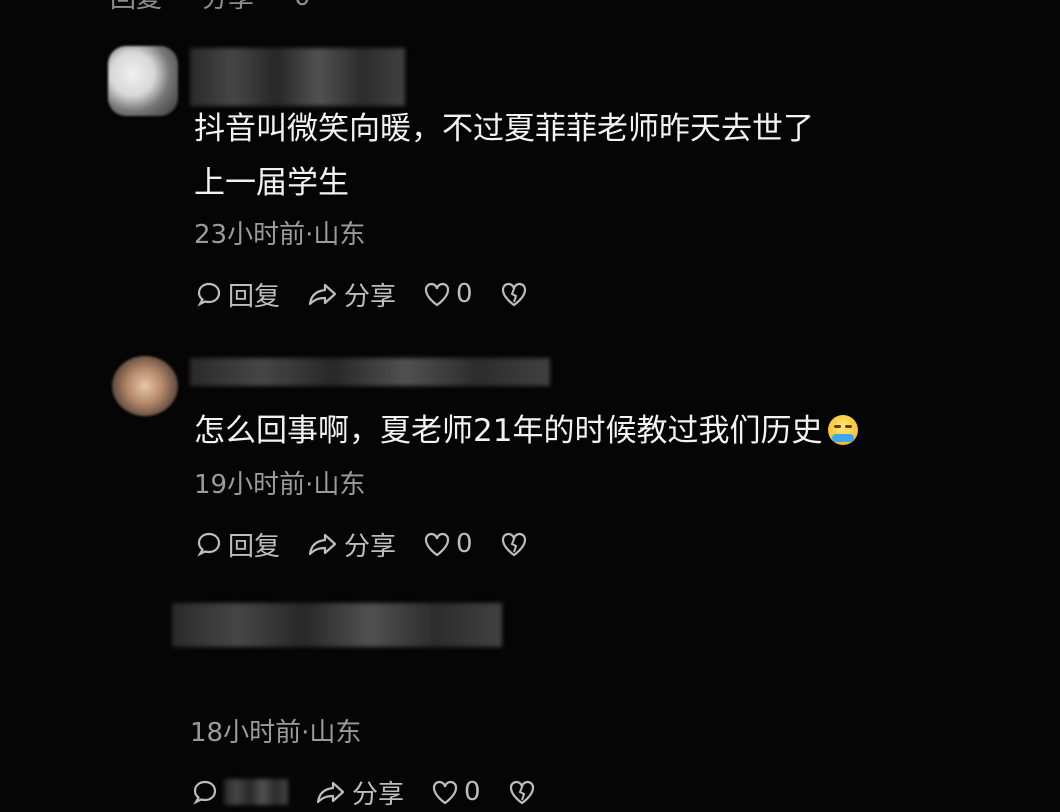  Describe the element at coordinates (256, 792) in the screenshot. I see `blurred-reply-label` at that location.